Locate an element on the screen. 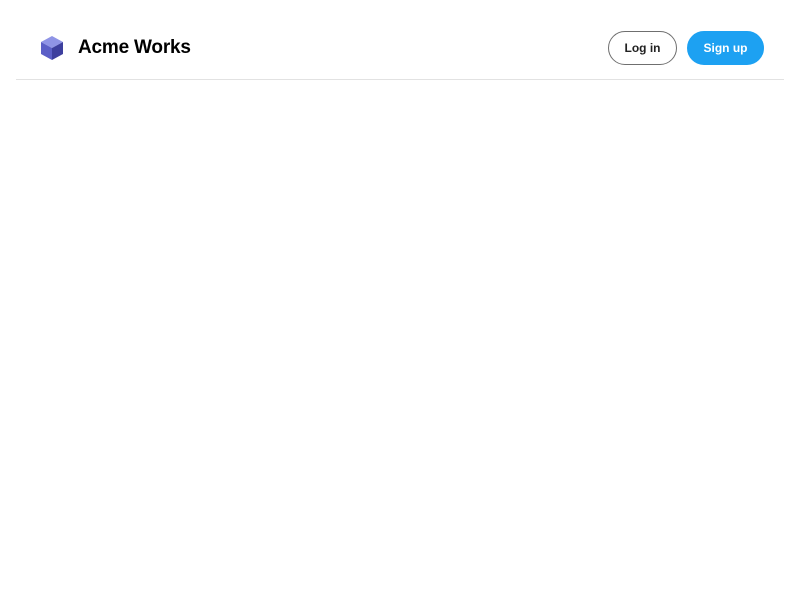 The image size is (800, 600). auth-actions: Log in Sign up is located at coordinates (686, 48).